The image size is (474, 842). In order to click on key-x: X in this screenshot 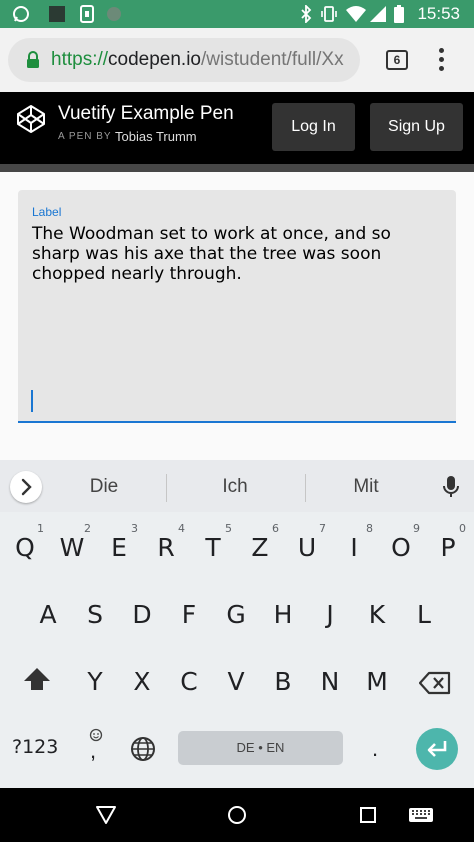, I will do `click(142, 682)`.